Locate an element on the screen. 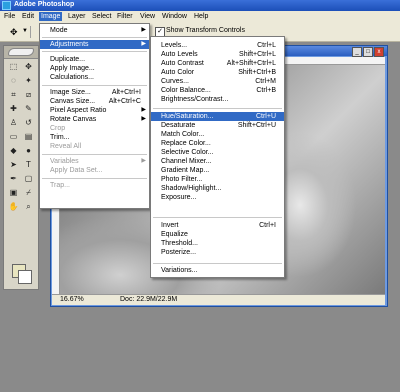 Image resolution: width=400 pixels, height=392 pixels. toolbox: ⬚ ✥ ◌ ✦ ⌗ ⧄ ✚ ✎ ♙ ↺ ▭ ▤ ◆ ● ➤ T ✒ ▢ ▣ ⌿ ✋ ⌕ is located at coordinates (21, 167).